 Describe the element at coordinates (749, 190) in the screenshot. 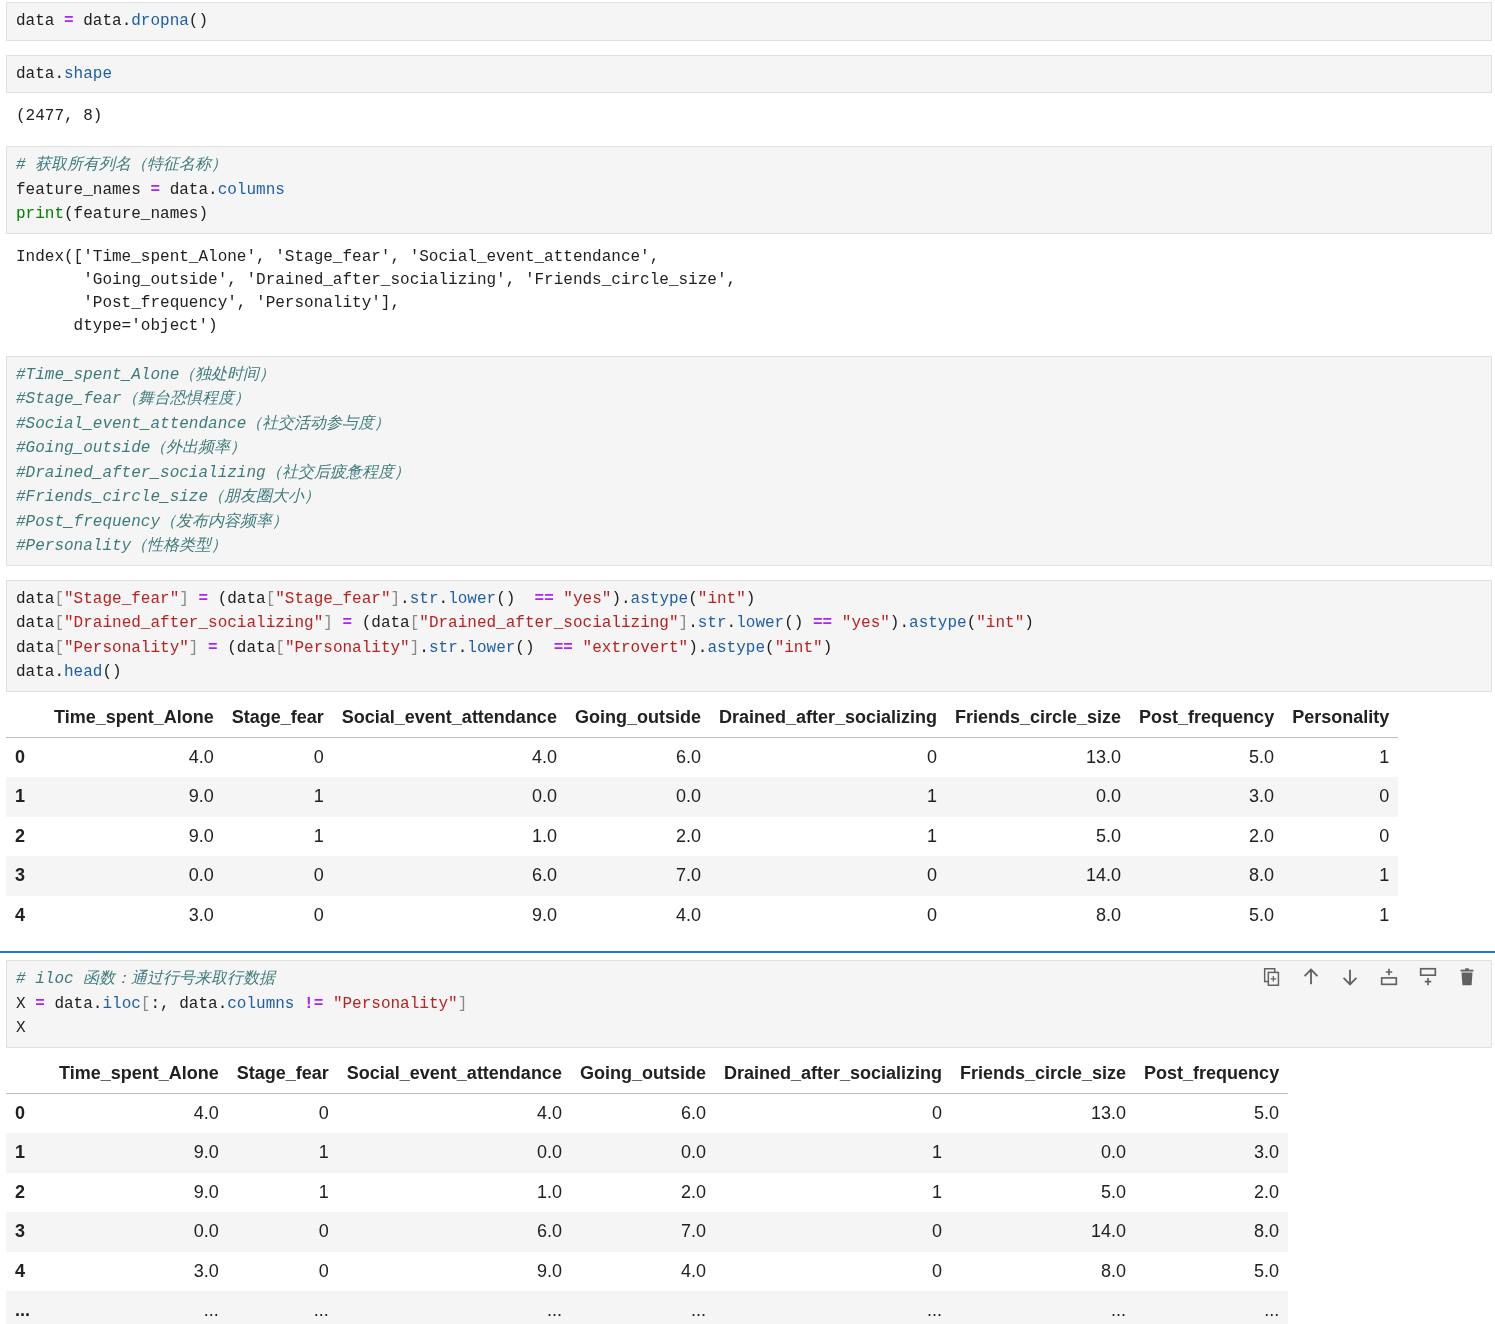

I see `code-cell: # 获取所有列名（特征名称） feature_names = data.columns print(feature_names)` at that location.